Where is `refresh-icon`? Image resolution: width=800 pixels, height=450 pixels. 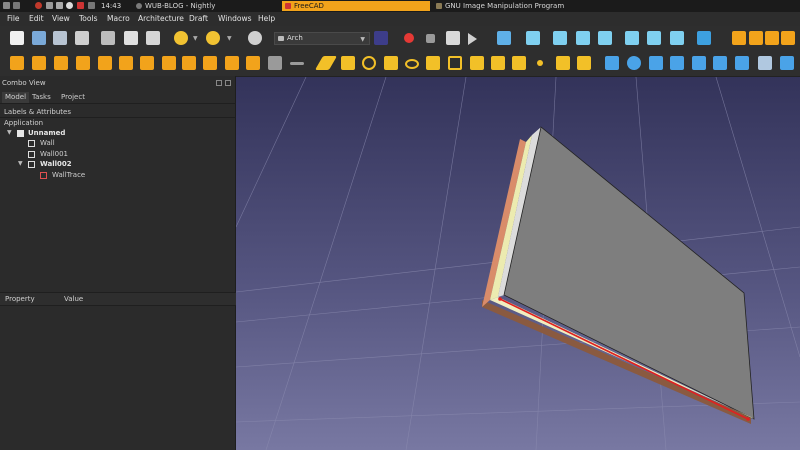 refresh-icon is located at coordinates (255, 38).